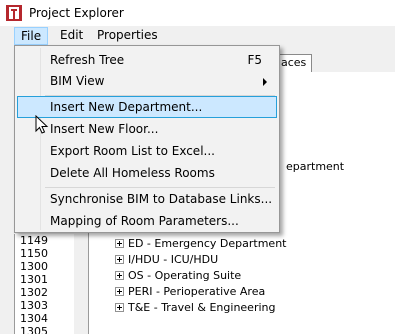  I want to click on tree-item-label: ED - Emergency Department, so click(207, 243).